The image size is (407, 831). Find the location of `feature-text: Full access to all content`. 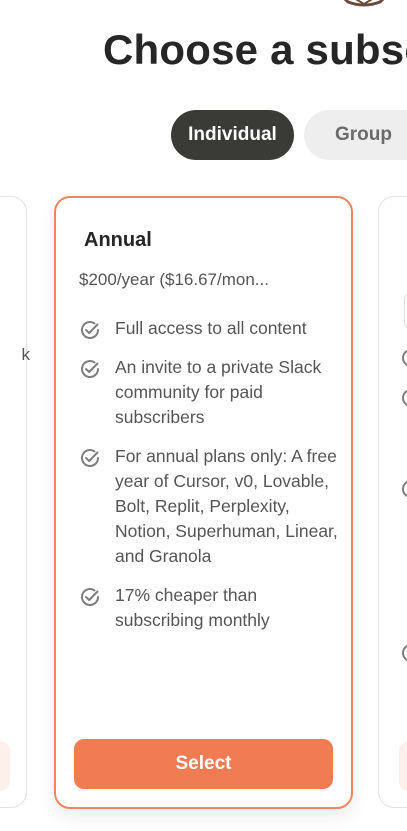

feature-text: Full access to all content is located at coordinates (211, 328).